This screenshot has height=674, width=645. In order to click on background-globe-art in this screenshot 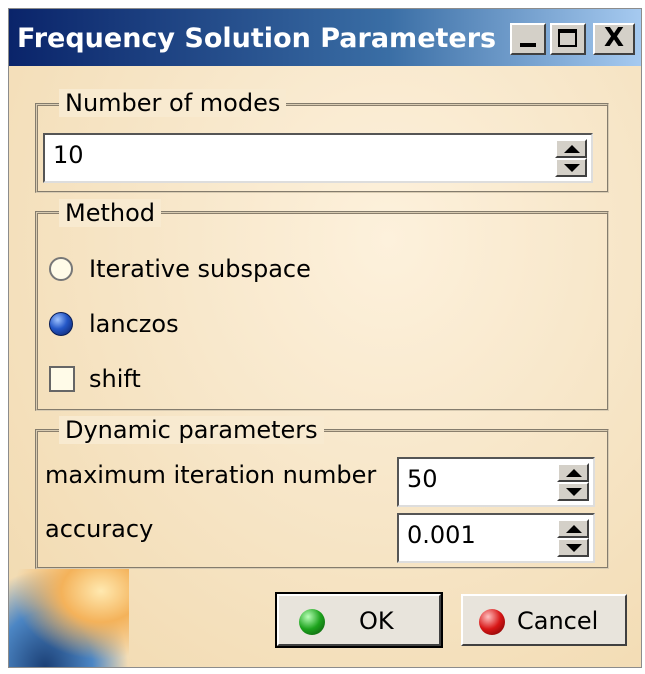, I will do `click(69, 618)`.